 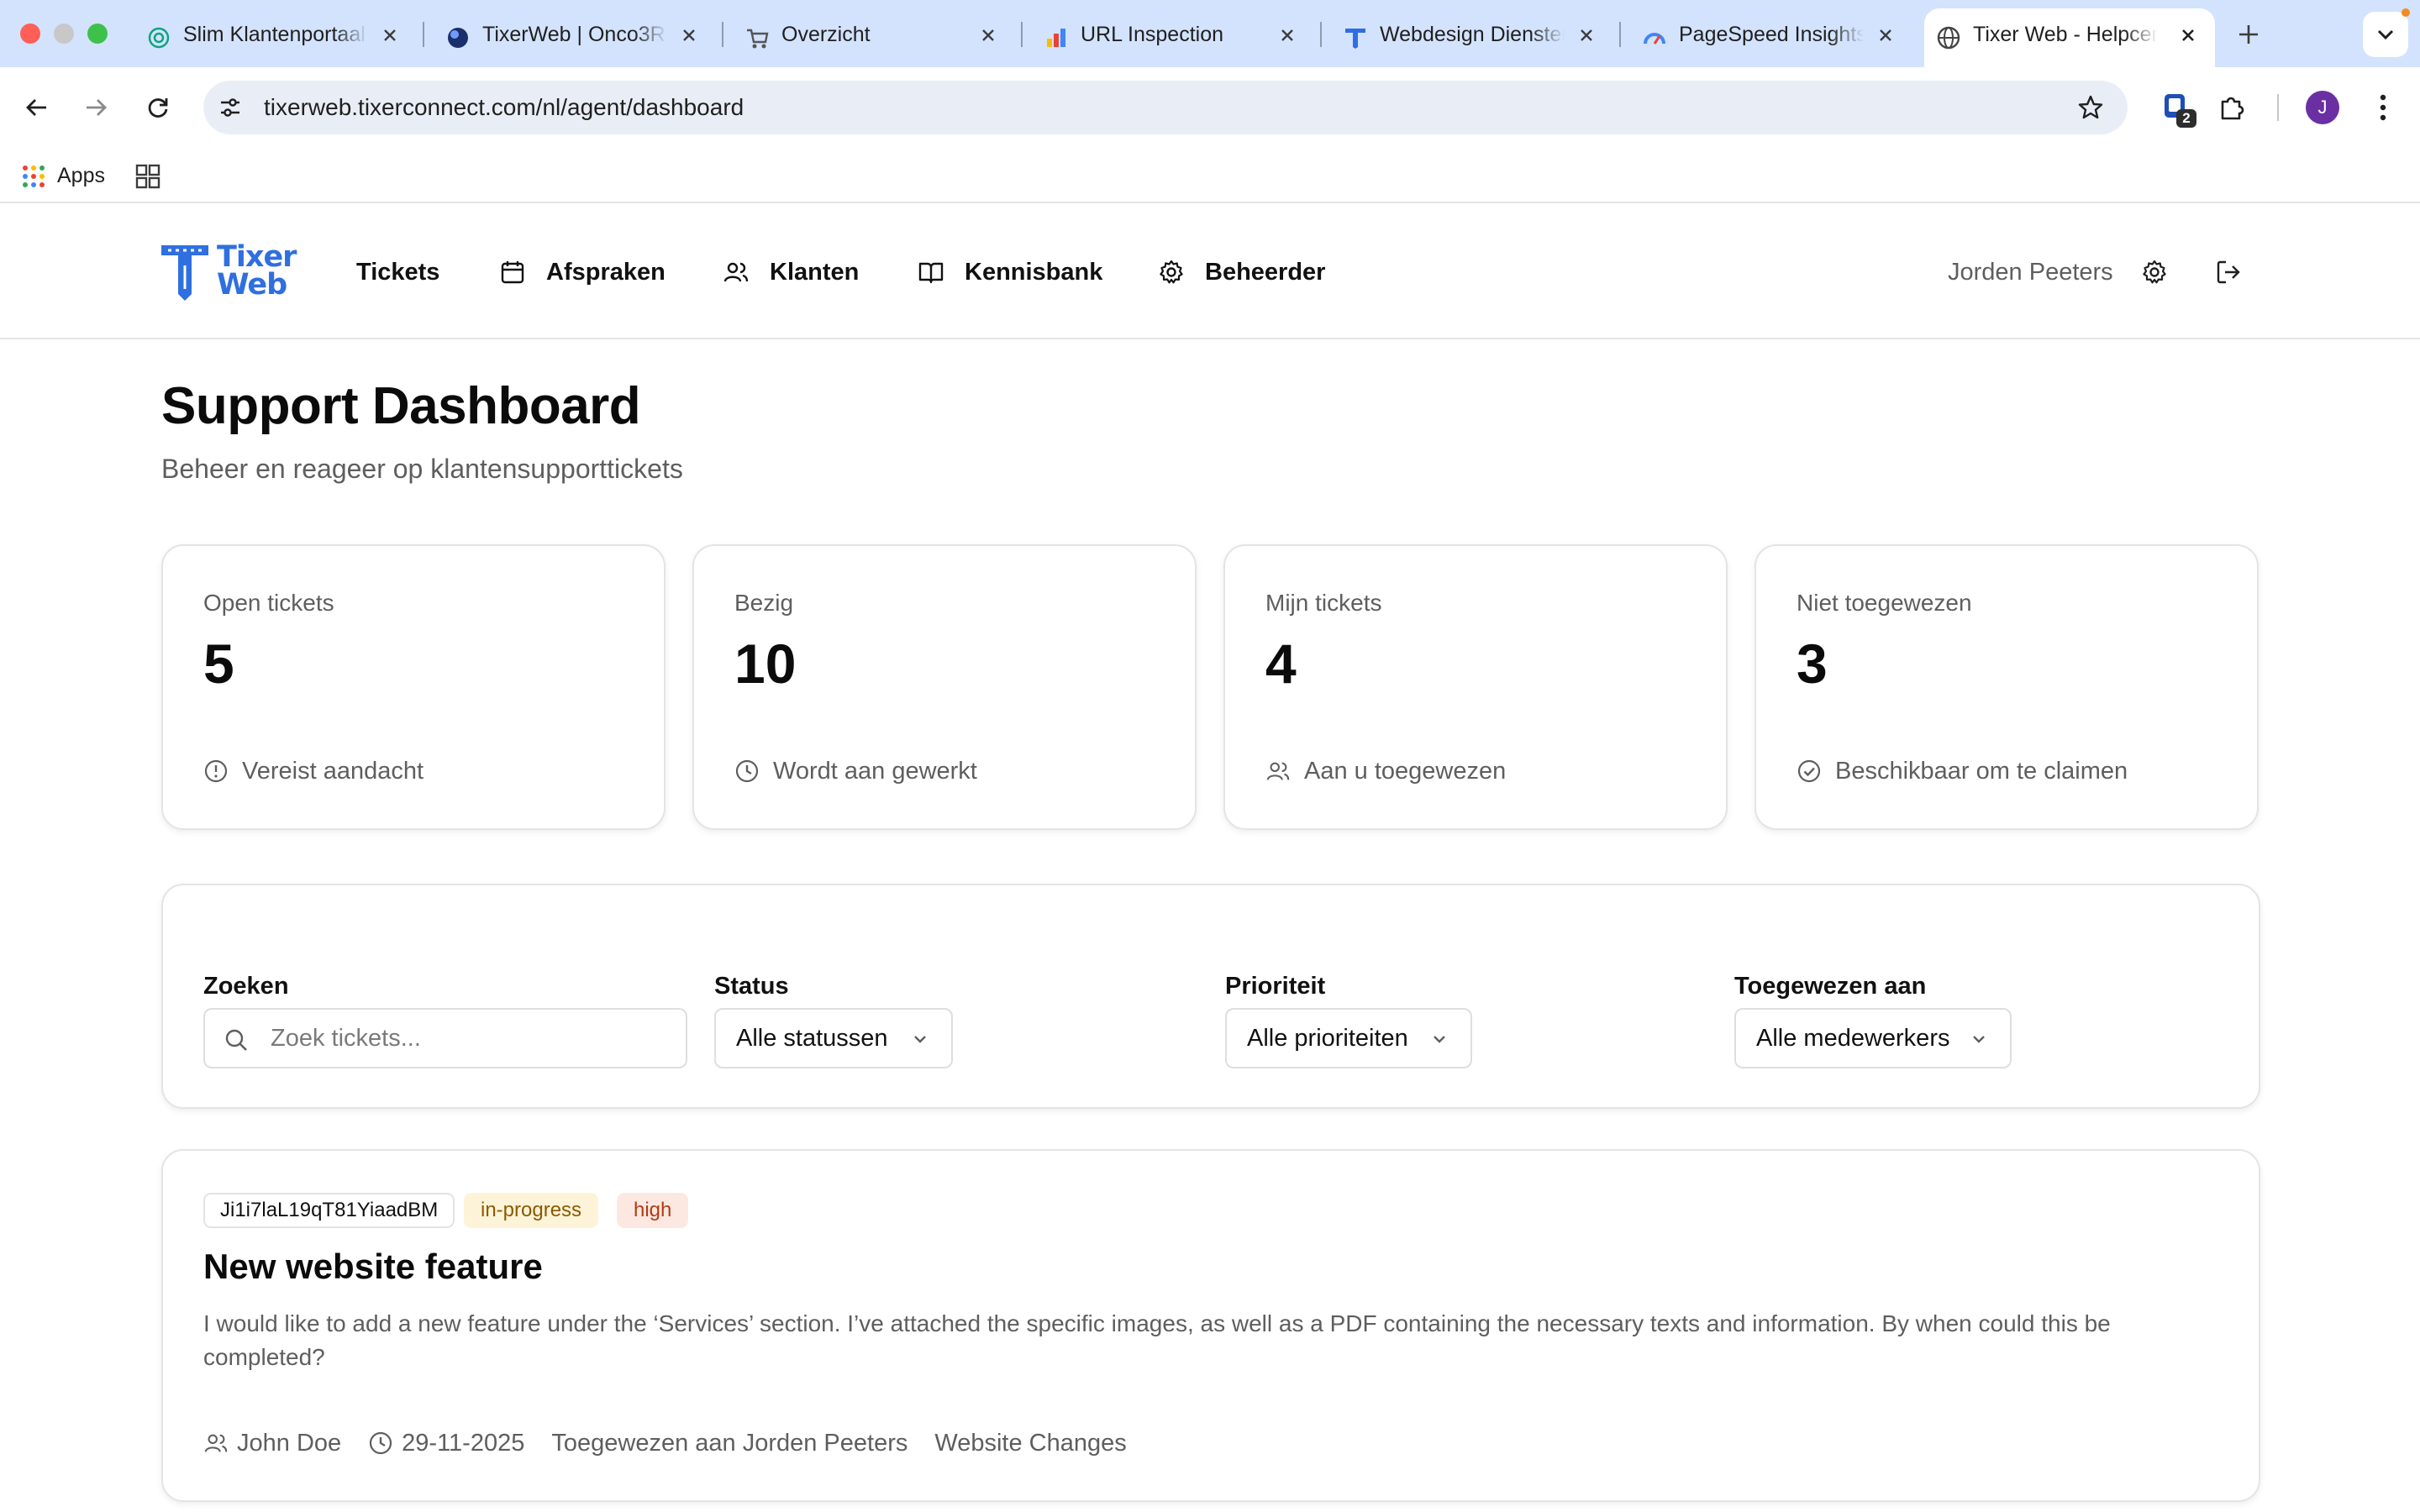 What do you see at coordinates (2406, 12) in the screenshot?
I see `notification-dot` at bounding box center [2406, 12].